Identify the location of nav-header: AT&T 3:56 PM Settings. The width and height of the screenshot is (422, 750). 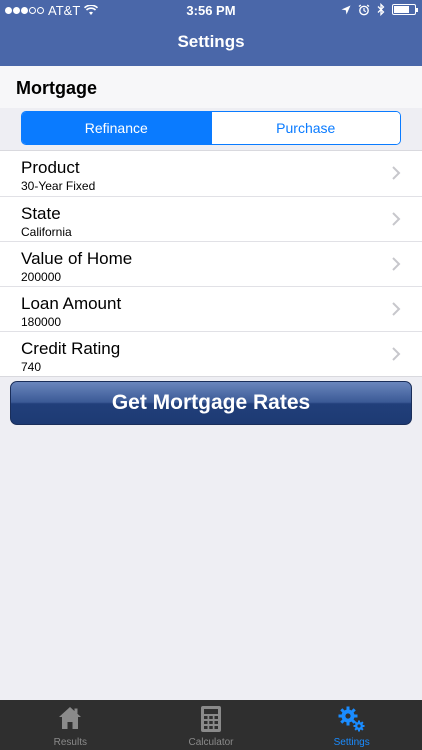
(211, 33).